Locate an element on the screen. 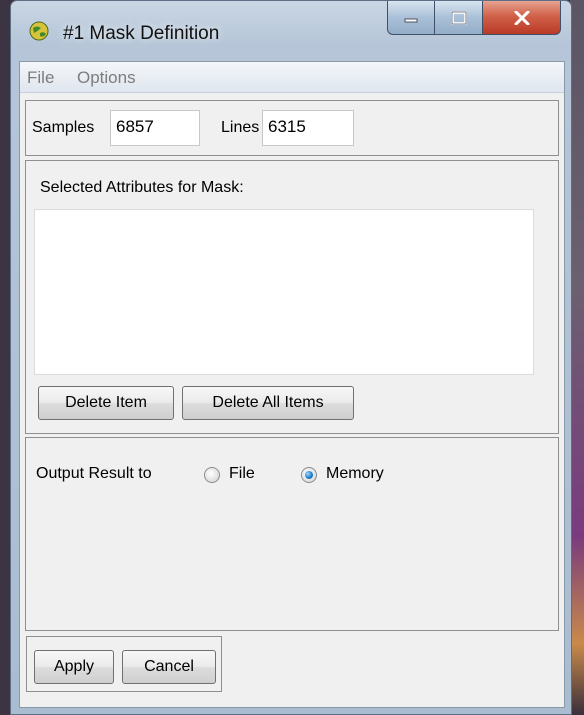 This screenshot has width=584, height=715. footer-panel: Apply Cancel is located at coordinates (124, 664).